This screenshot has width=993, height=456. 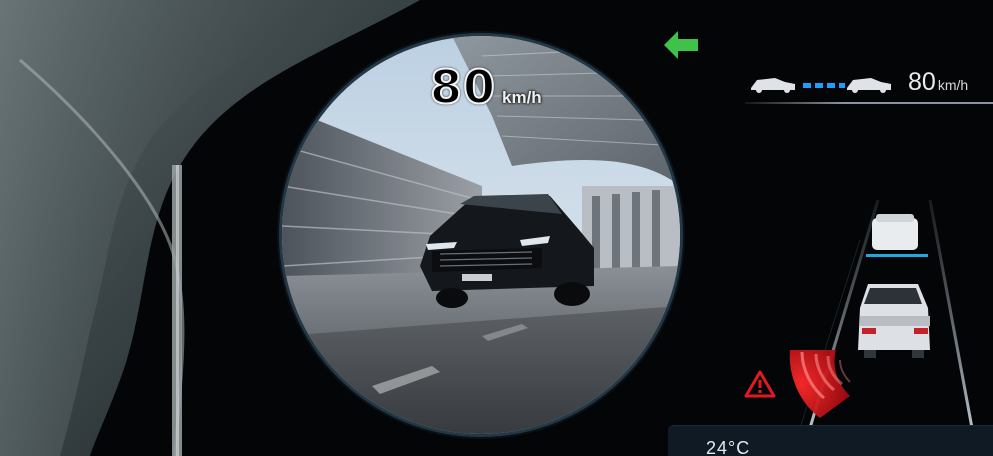 What do you see at coordinates (760, 384) in the screenshot?
I see `warning-triangle-icon` at bounding box center [760, 384].